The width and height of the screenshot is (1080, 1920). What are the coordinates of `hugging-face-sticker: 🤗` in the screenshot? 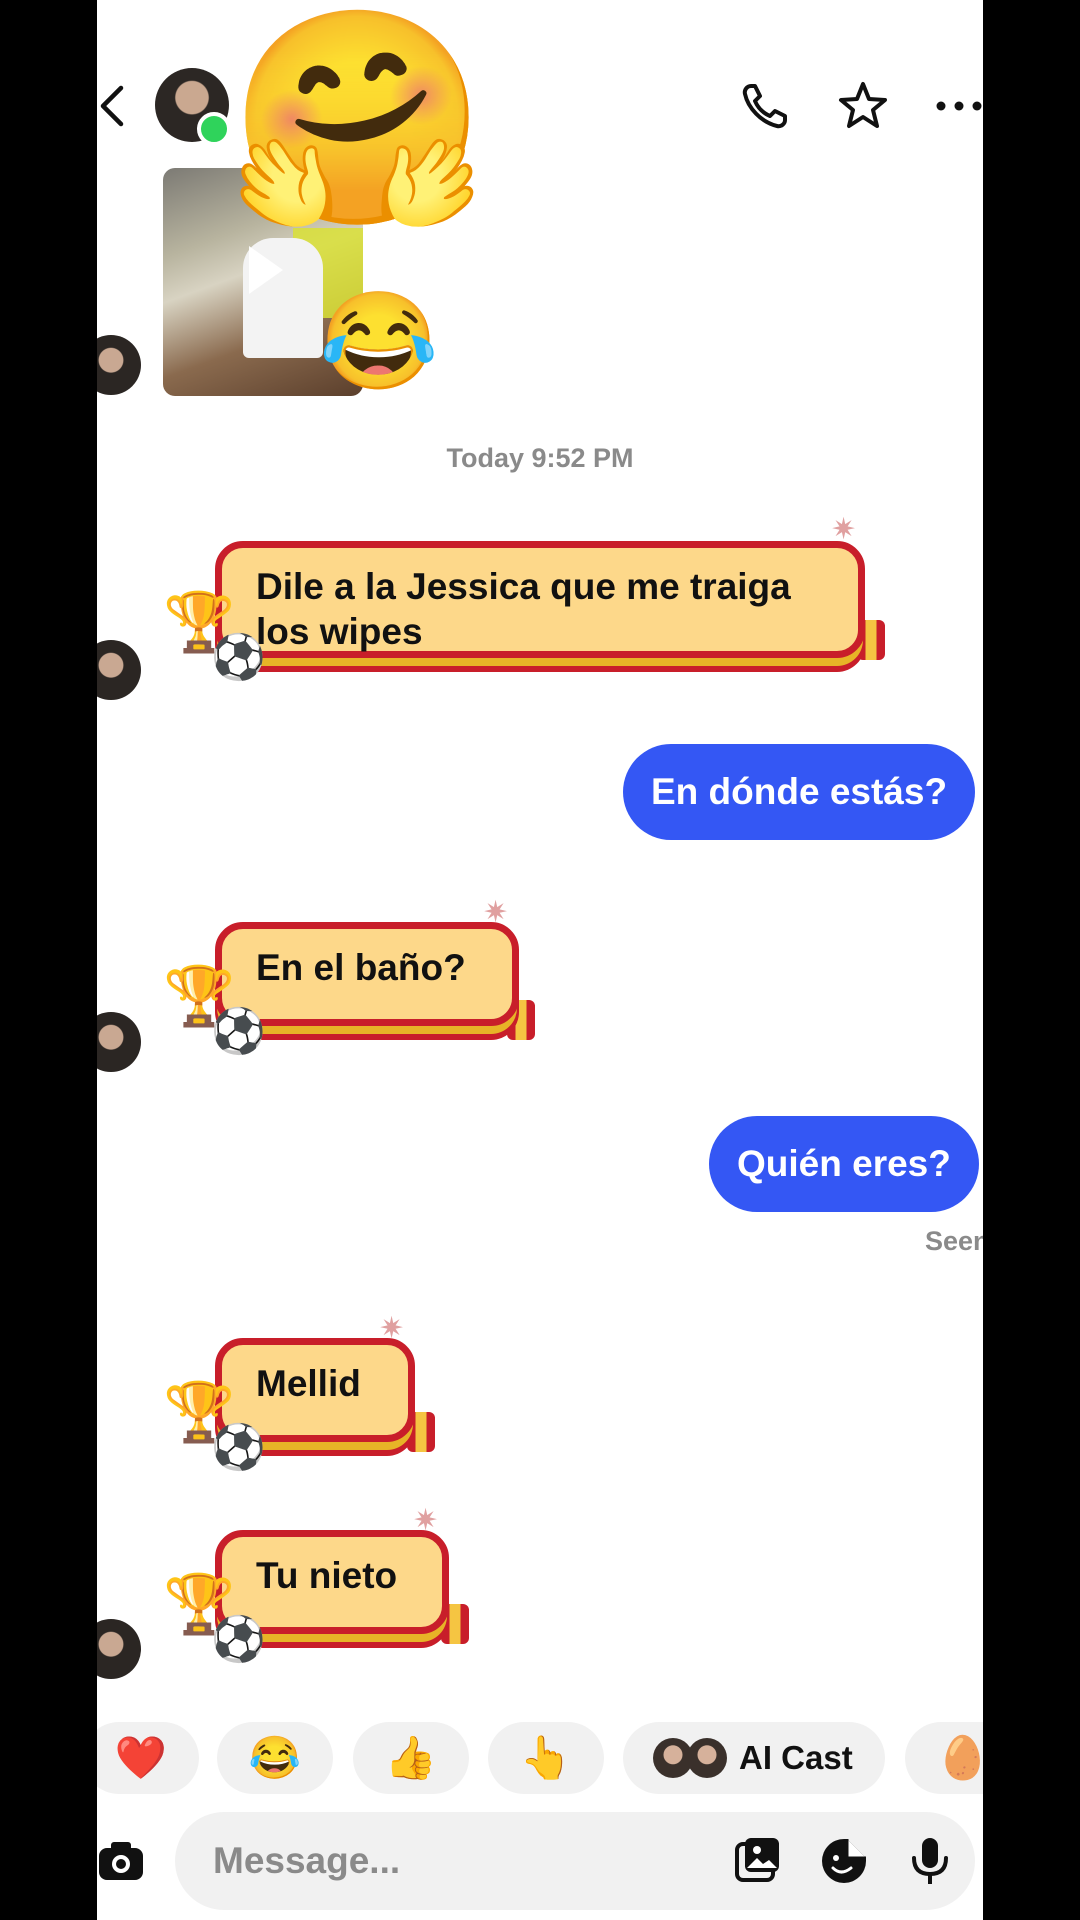 It's located at (358, 118).